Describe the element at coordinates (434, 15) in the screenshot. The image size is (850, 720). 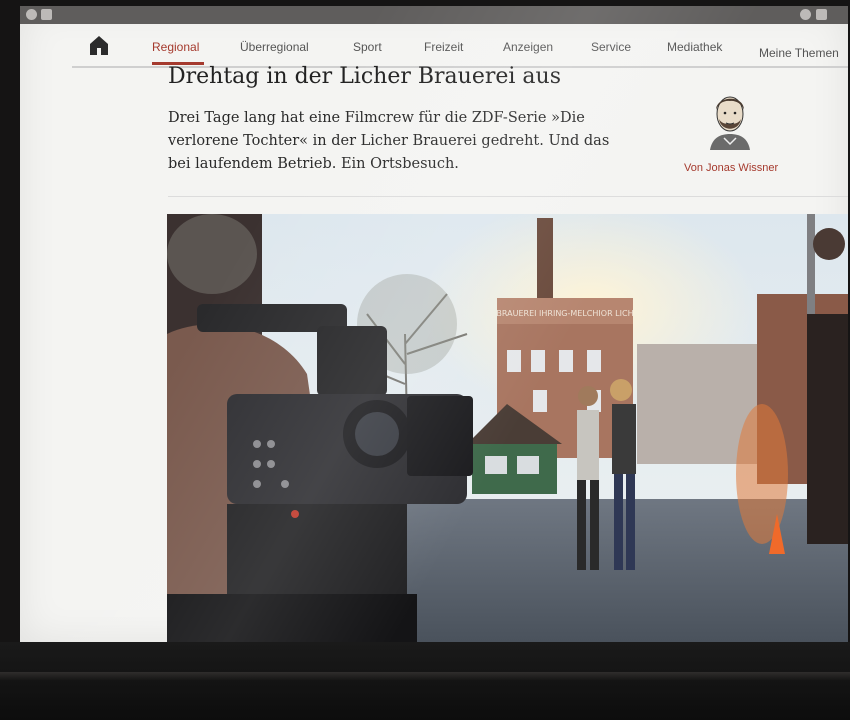
I see `status-bar` at that location.